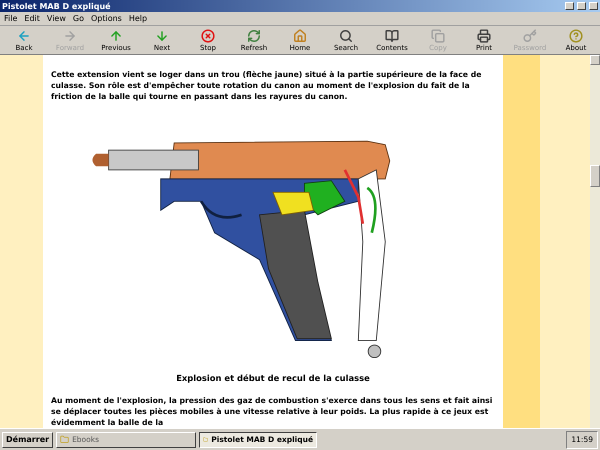 The image size is (600, 450). Describe the element at coordinates (346, 35) in the screenshot. I see `search-icon` at that location.